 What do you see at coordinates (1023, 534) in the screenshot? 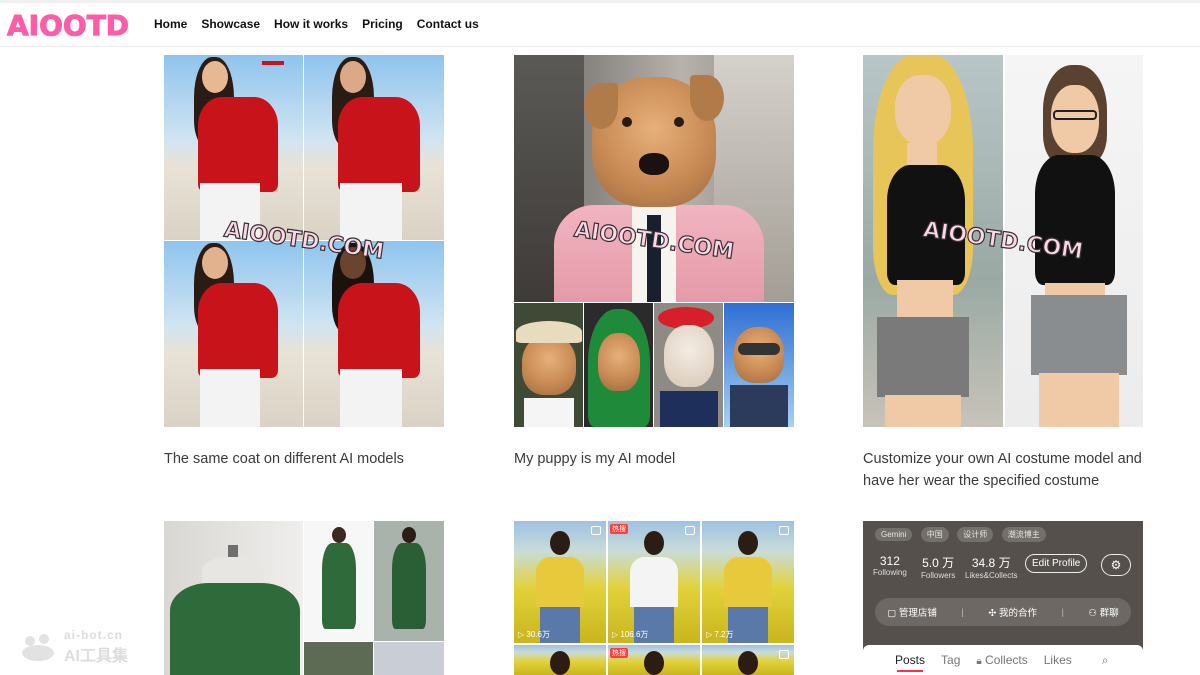
I see `profile-tag: 潮流博主` at bounding box center [1023, 534].